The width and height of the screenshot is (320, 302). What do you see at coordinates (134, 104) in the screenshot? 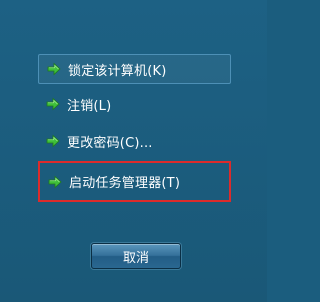
I see `log-off-option: 注销(L)` at bounding box center [134, 104].